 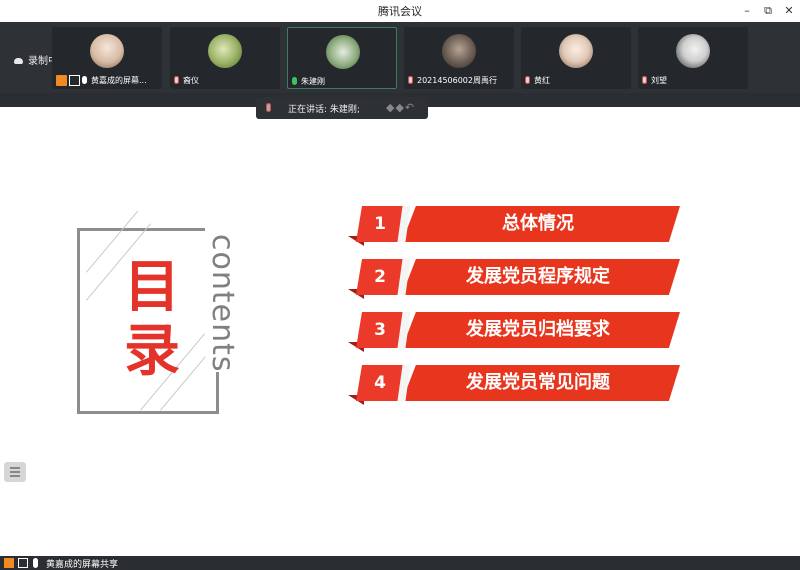 I want to click on participant-tile: 裔仪, so click(x=225, y=58).